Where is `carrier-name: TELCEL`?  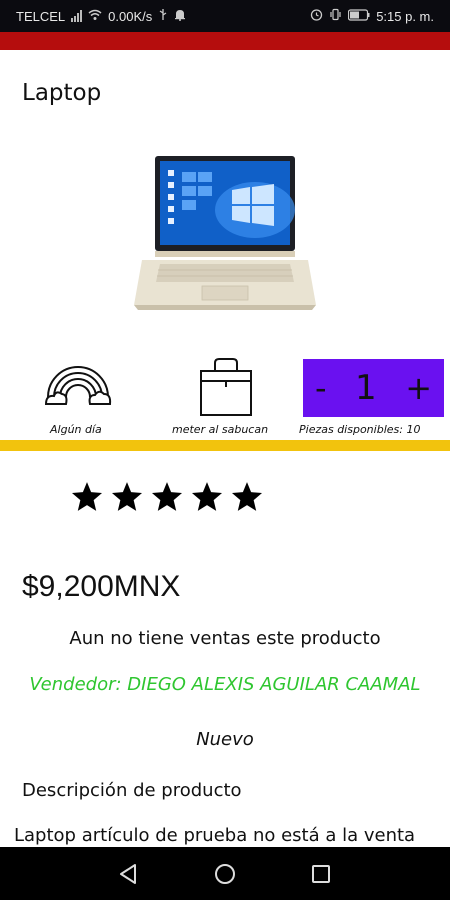
carrier-name: TELCEL is located at coordinates (41, 16).